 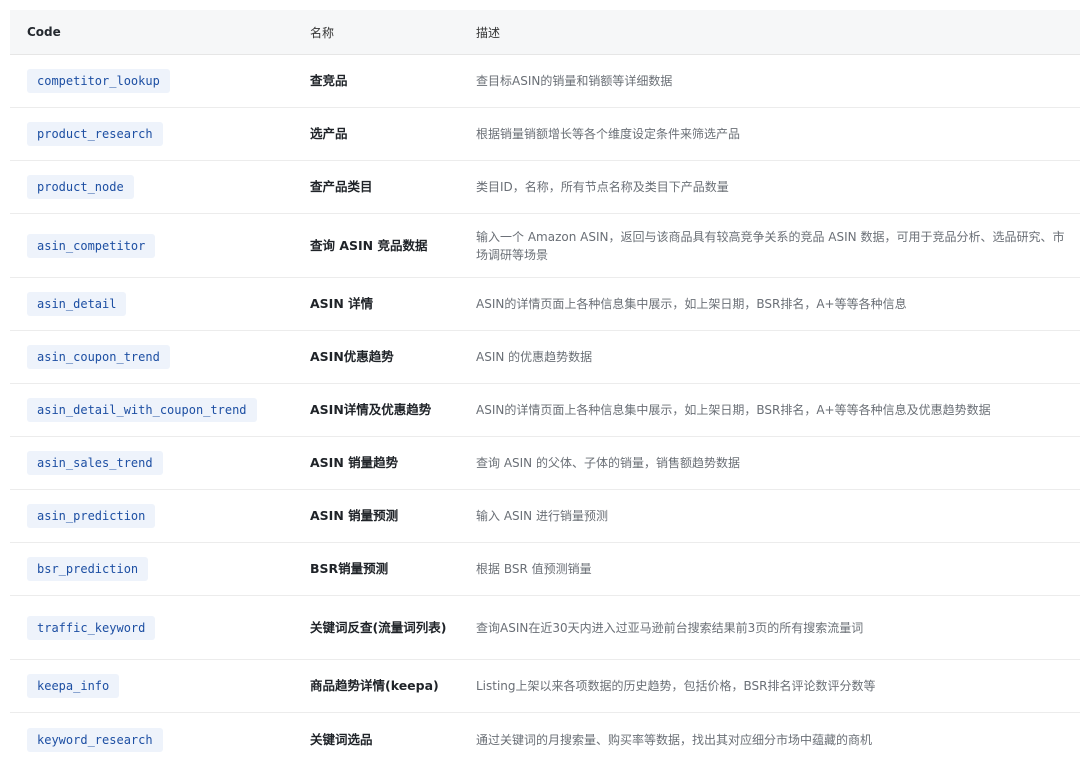 I want to click on name-cell: ASIN详情及优惠趋势, so click(x=371, y=409).